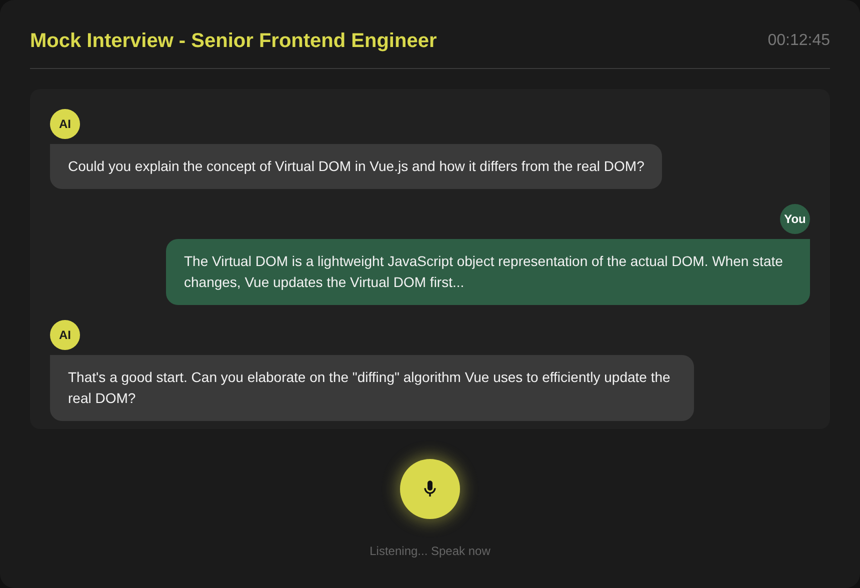  I want to click on timer: 00:12:45, so click(799, 41).